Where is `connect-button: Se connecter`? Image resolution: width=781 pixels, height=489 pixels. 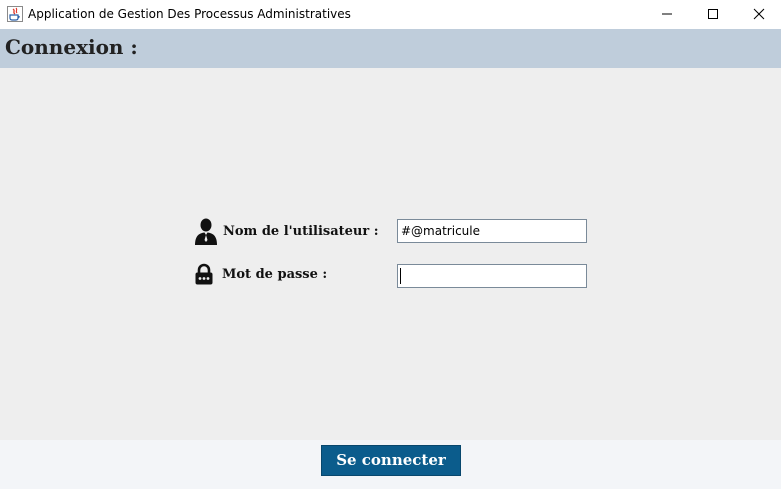 connect-button: Se connecter is located at coordinates (391, 460).